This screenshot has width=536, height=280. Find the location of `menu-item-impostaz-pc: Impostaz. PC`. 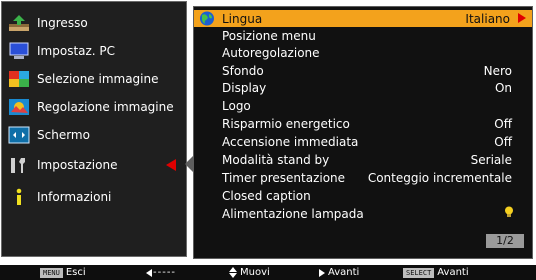

menu-item-impostaz-pc: Impostaz. PC is located at coordinates (95, 51).